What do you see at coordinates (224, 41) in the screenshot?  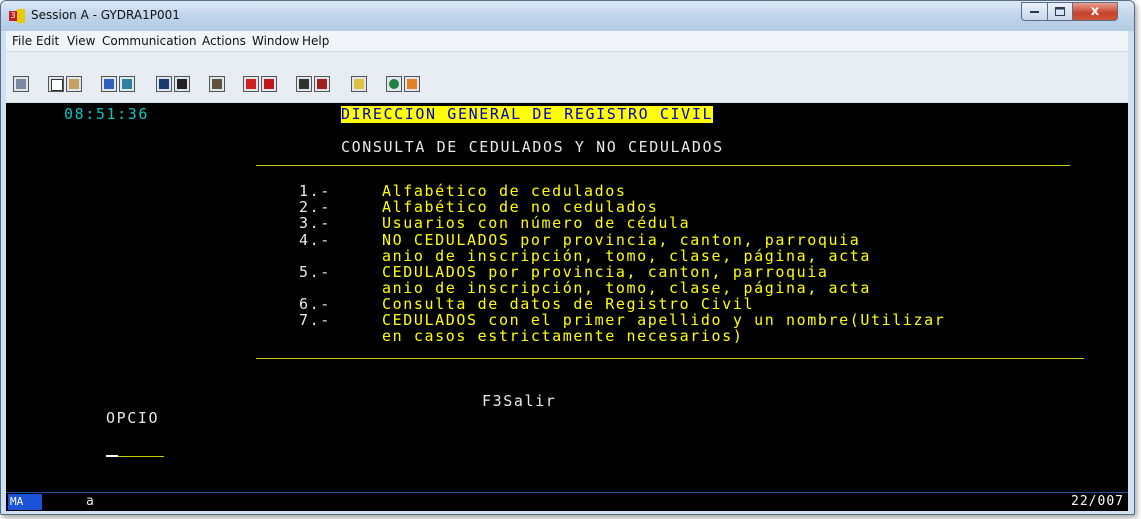 I see `menu-actions: Actions` at bounding box center [224, 41].